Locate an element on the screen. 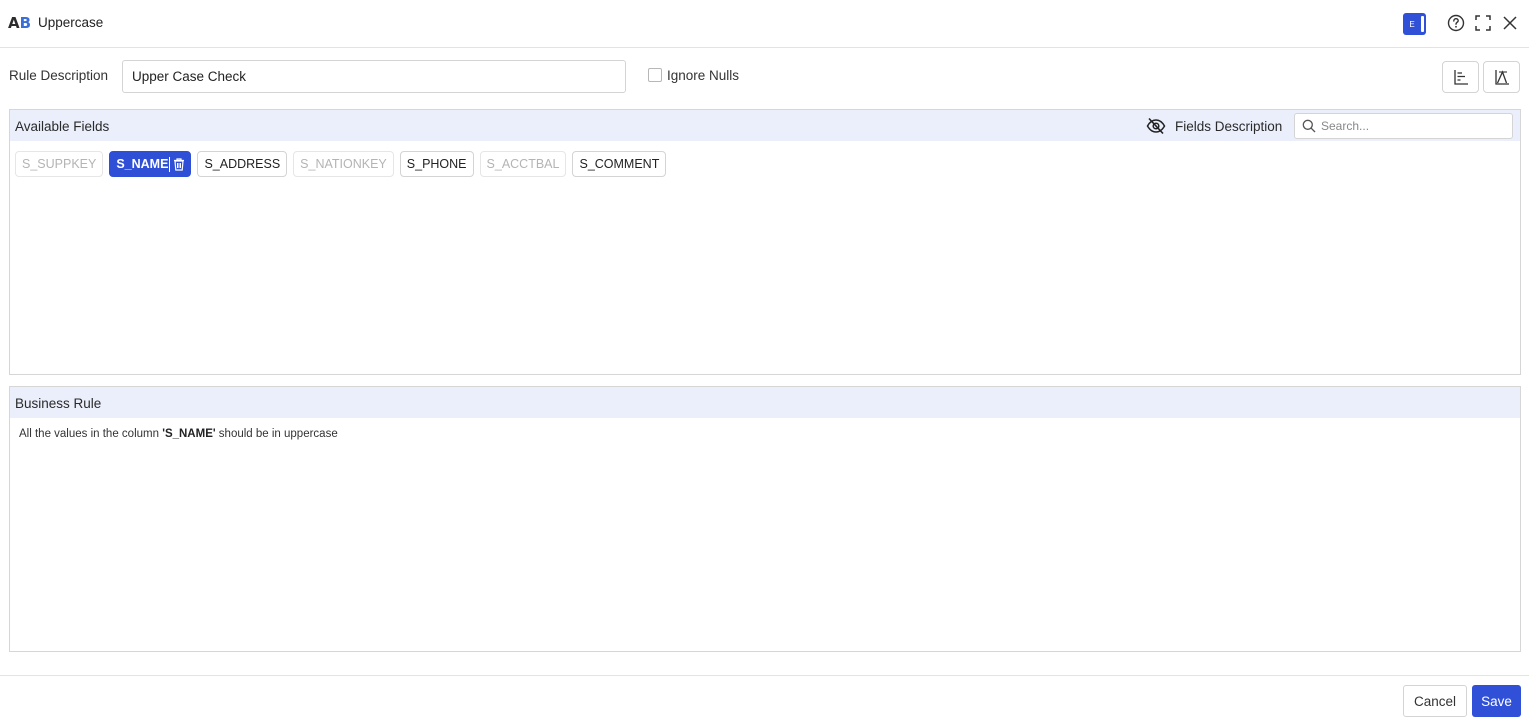  distribution-icon is located at coordinates (1501, 77).